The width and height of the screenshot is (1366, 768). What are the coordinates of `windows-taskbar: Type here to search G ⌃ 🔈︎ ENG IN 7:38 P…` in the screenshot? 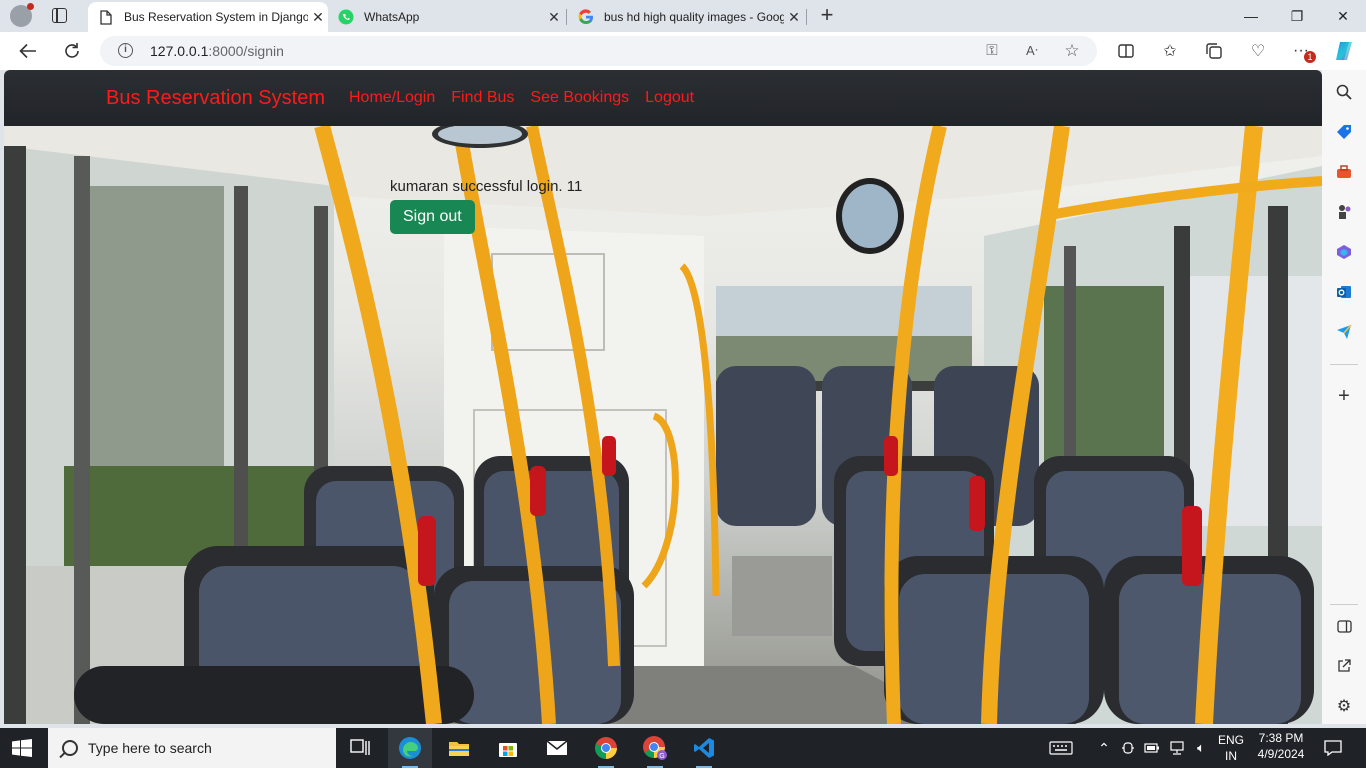 It's located at (683, 748).